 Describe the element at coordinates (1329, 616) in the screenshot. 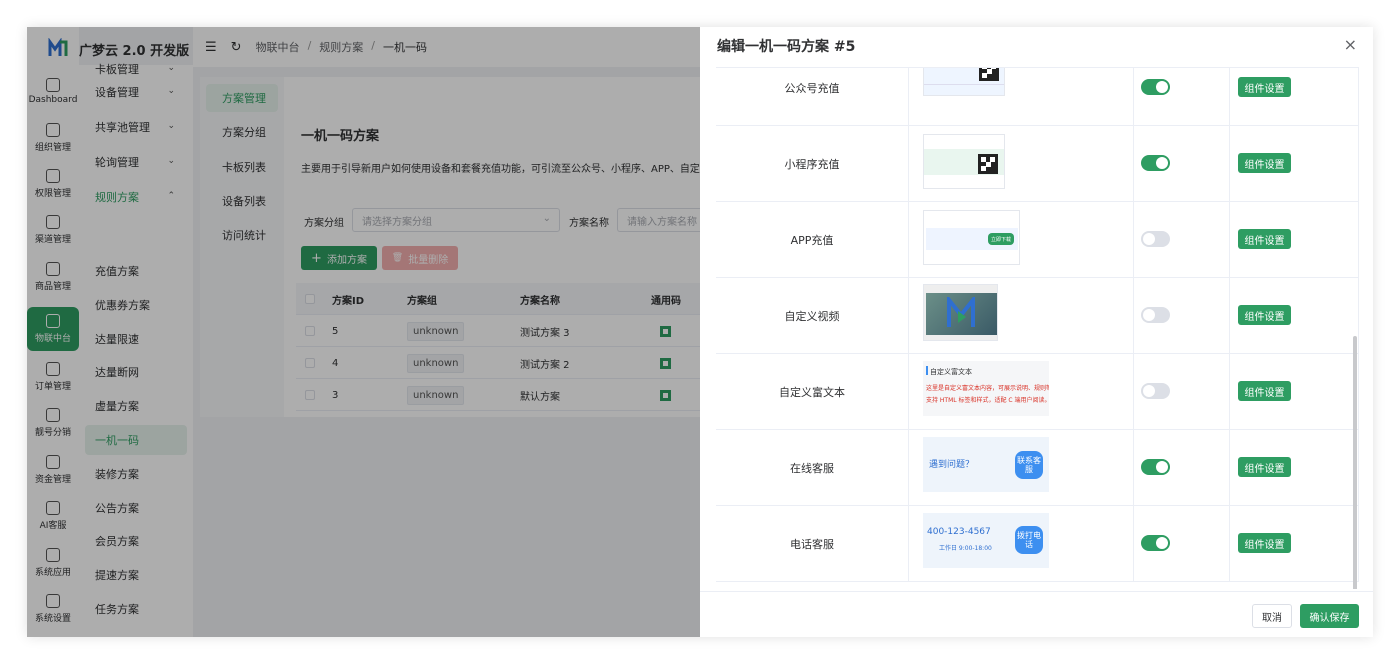

I see `save-button: 确认保存` at that location.